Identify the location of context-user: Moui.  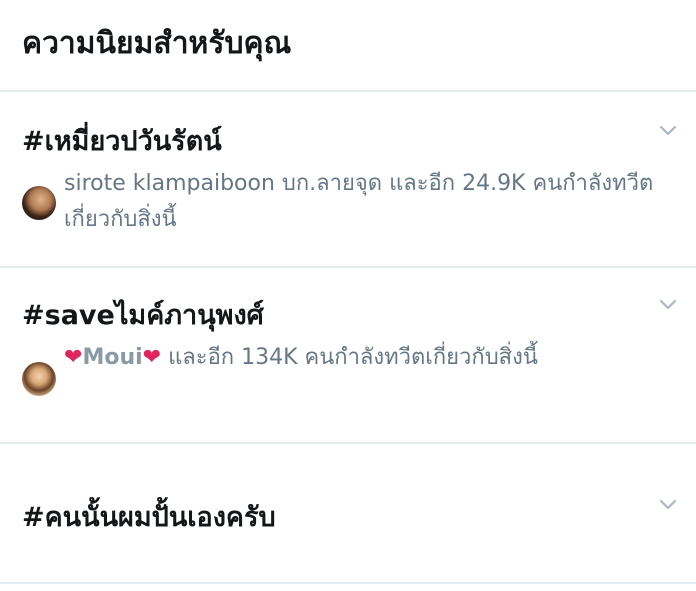
(112, 357).